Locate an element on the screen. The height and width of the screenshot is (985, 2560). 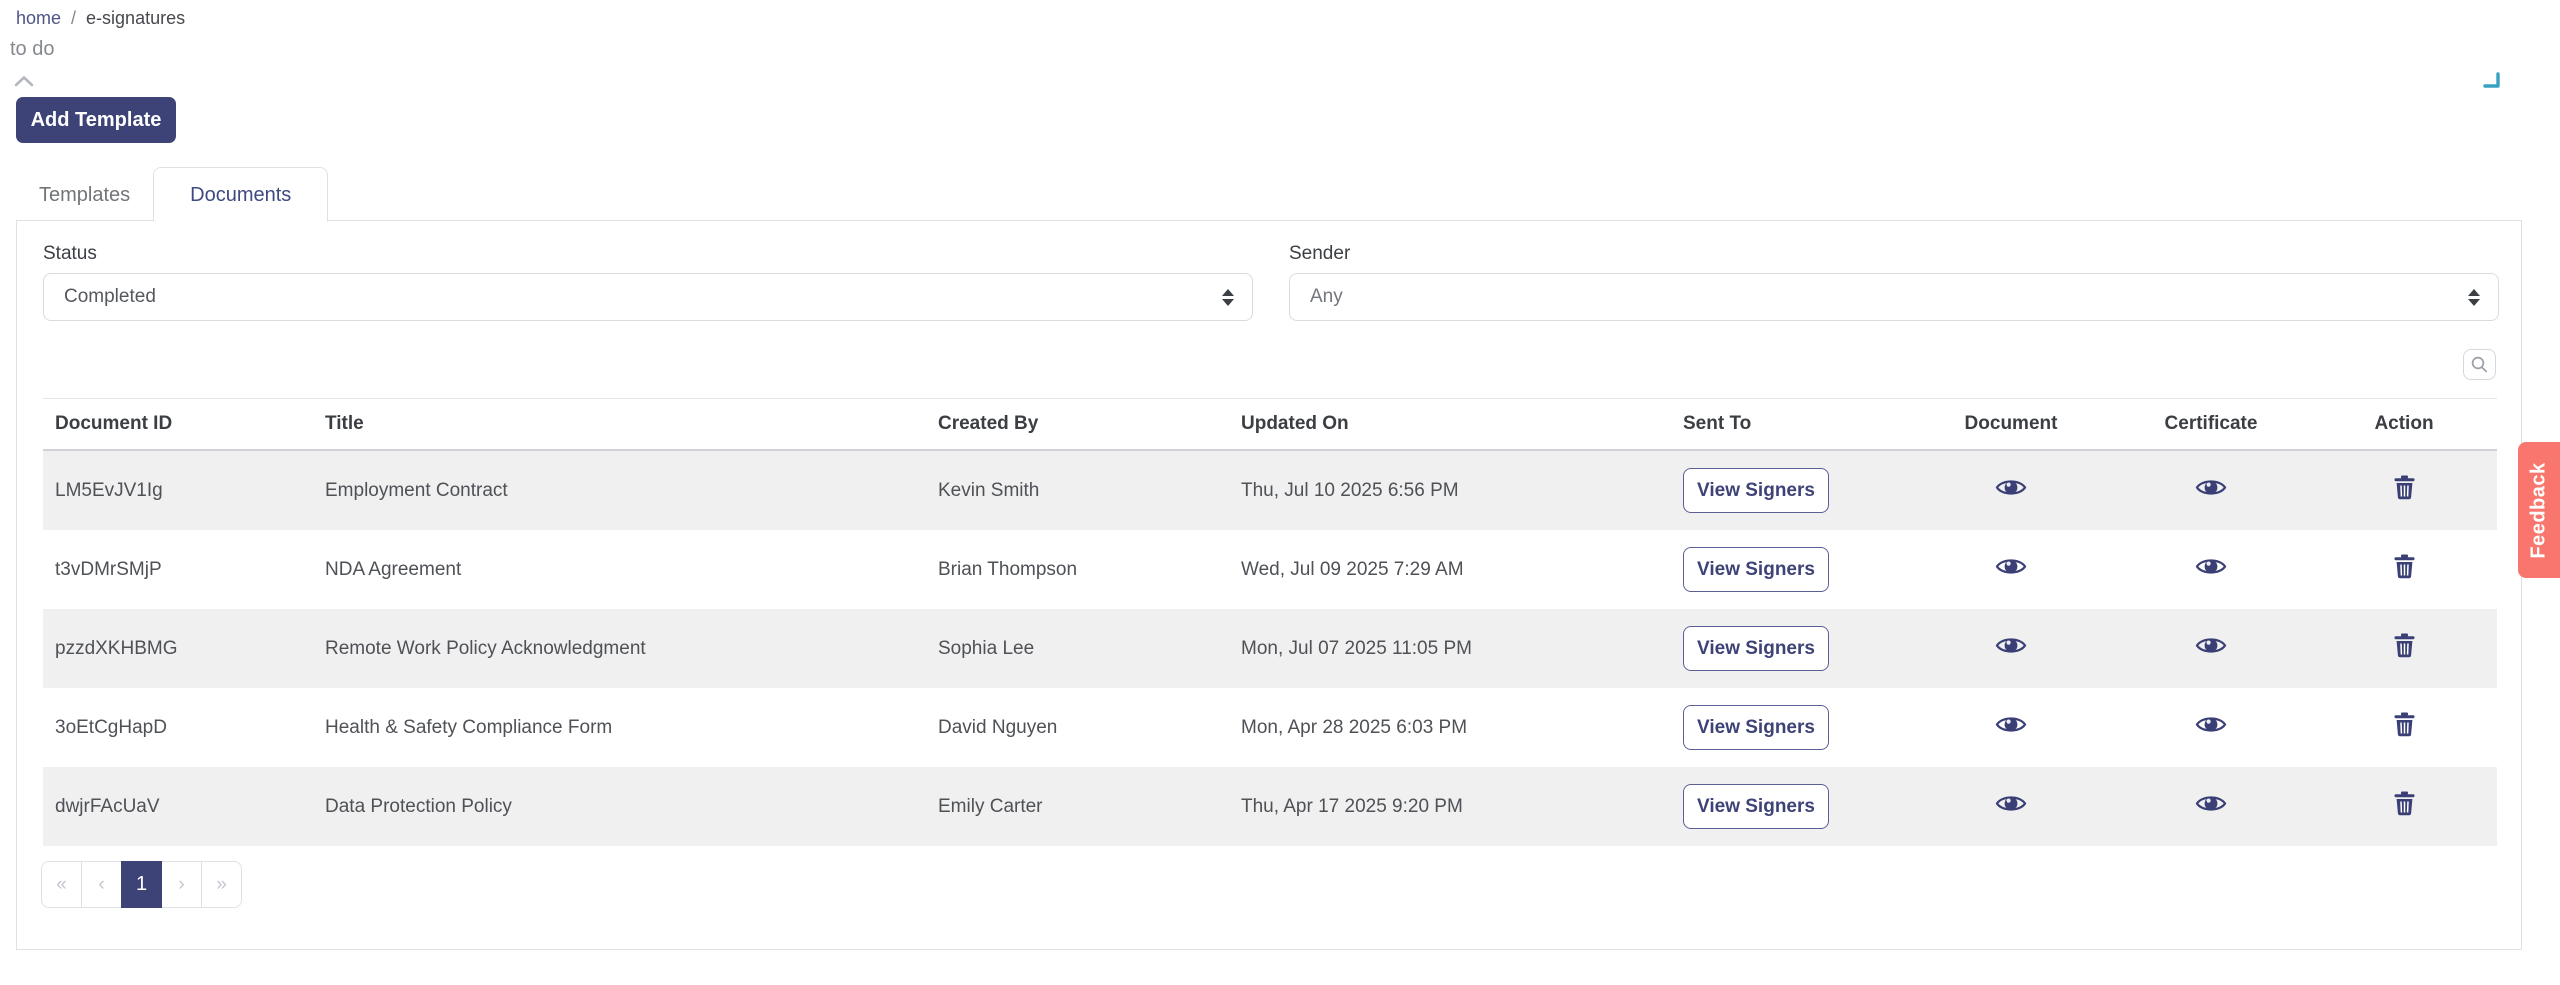
feedback-tab-label: Feedback is located at coordinates (2538, 510).